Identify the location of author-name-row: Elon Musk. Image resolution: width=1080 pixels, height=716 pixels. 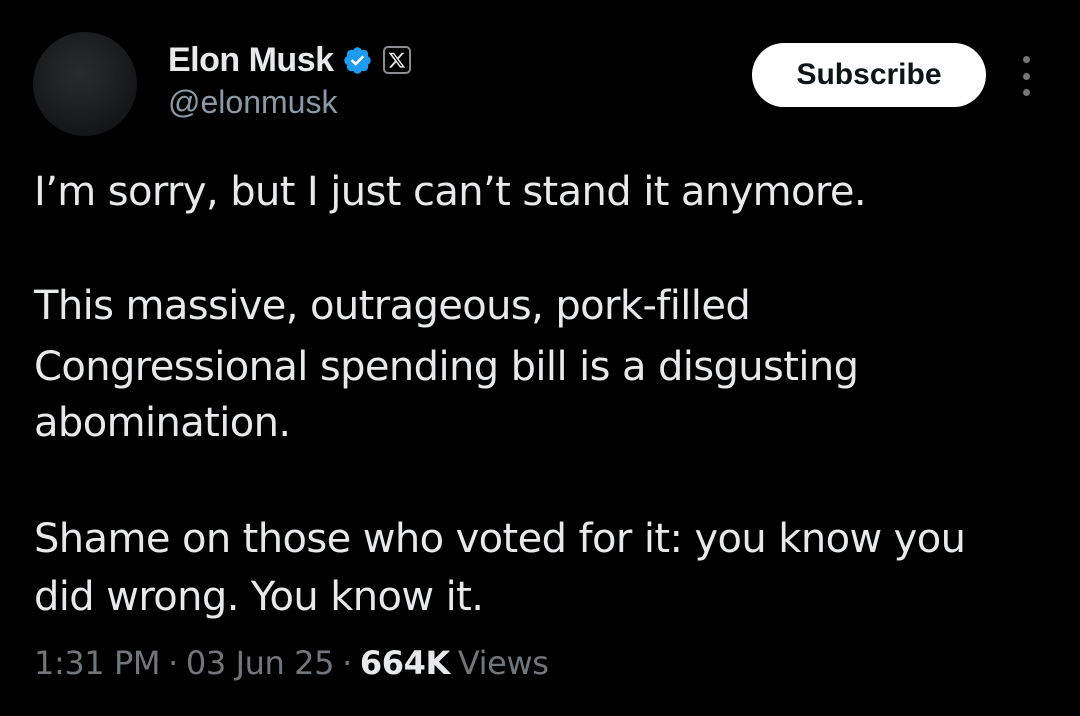
(289, 60).